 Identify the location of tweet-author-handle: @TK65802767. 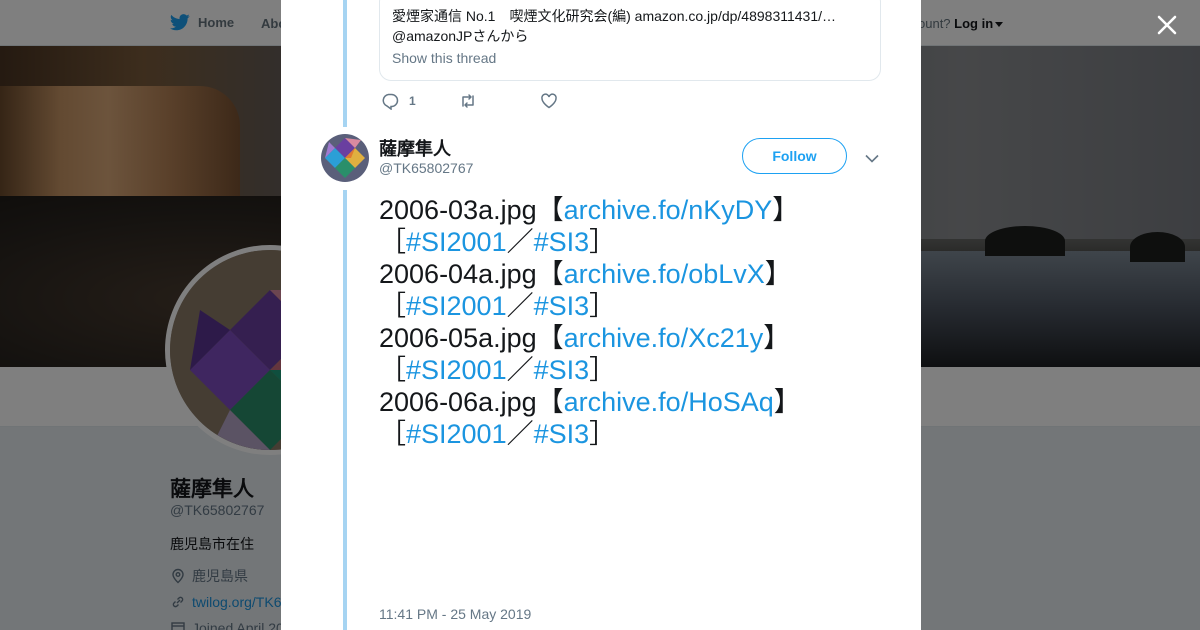
(426, 168).